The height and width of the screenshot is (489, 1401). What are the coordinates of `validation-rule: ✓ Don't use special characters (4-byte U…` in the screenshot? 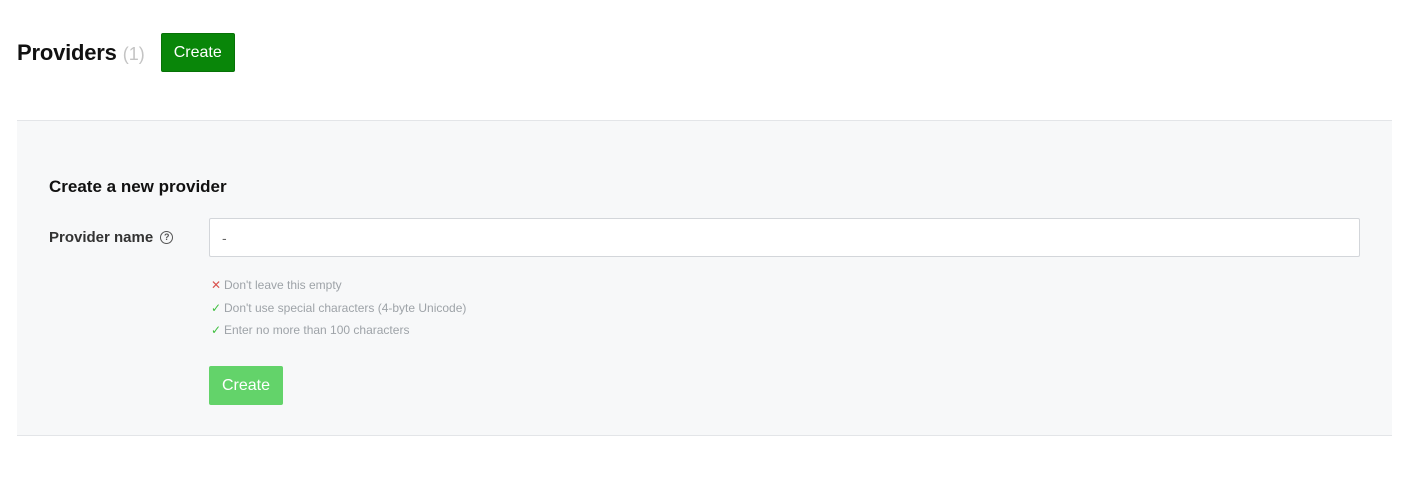 It's located at (338, 308).